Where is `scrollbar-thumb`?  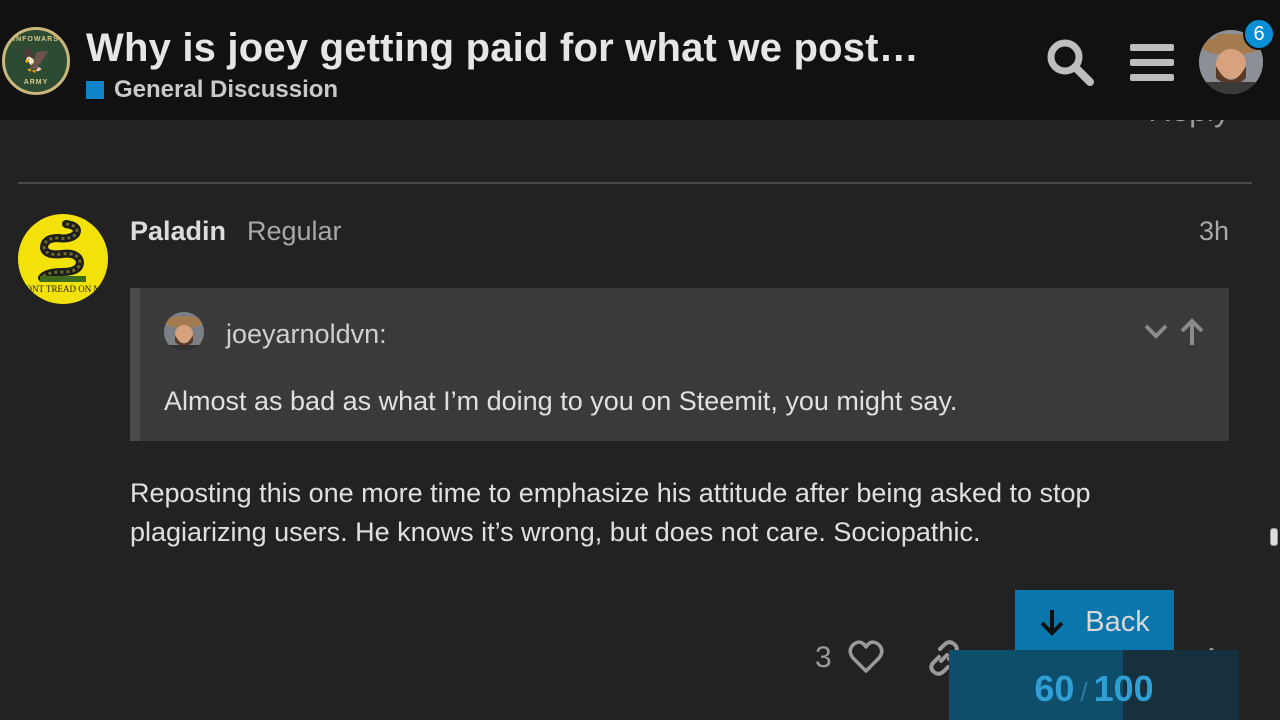
scrollbar-thumb is located at coordinates (1274, 537).